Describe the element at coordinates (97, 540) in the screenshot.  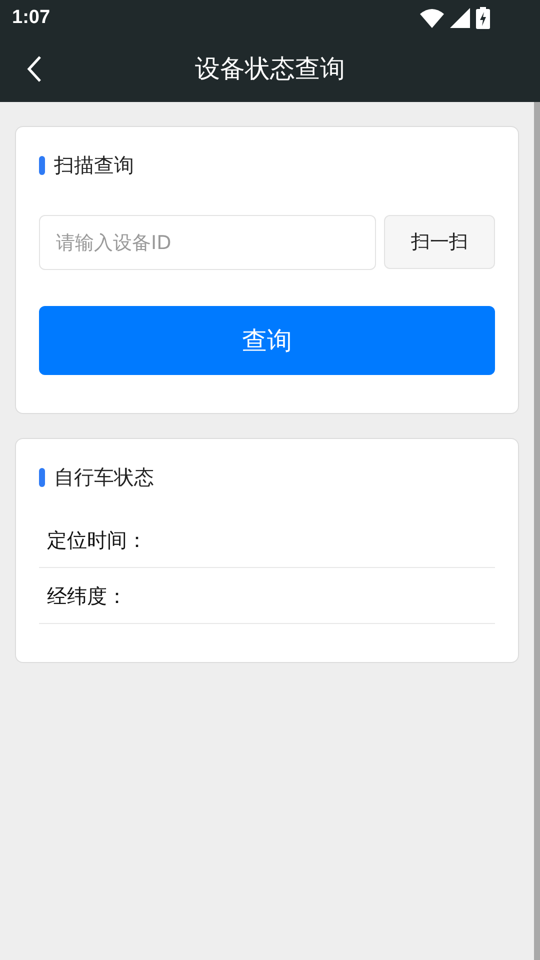
I see `field-label: 定位时间：` at that location.